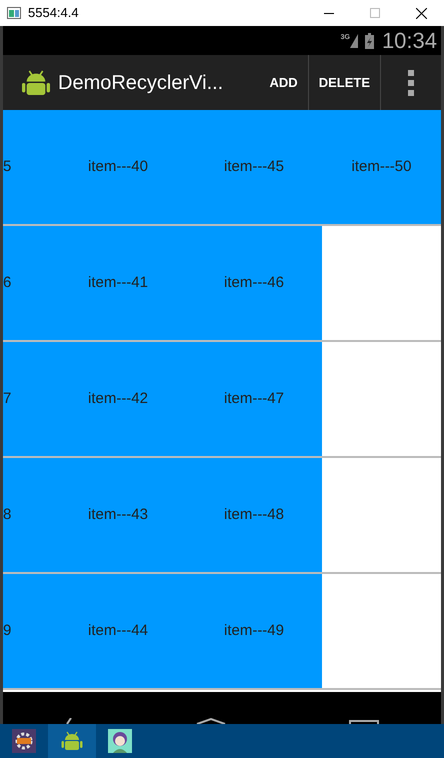 The width and height of the screenshot is (444, 758). I want to click on grid-cell: item---43, so click(118, 515).